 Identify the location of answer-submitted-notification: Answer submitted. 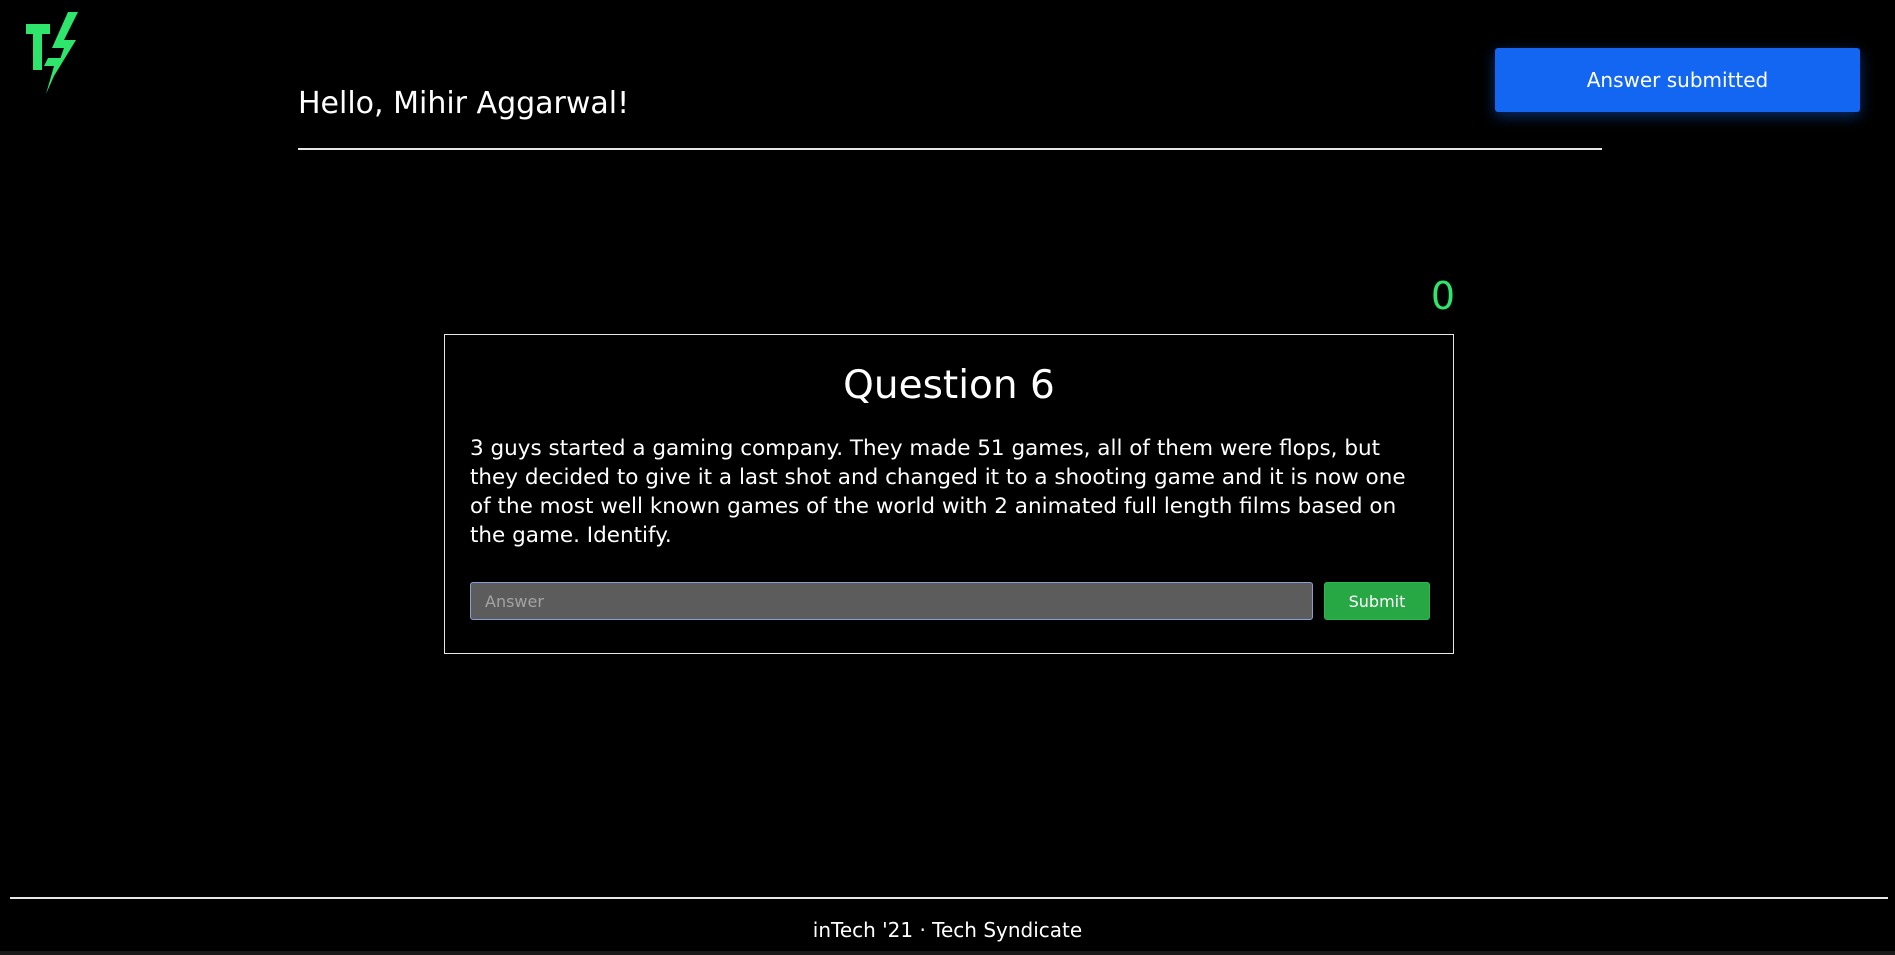
(1677, 80).